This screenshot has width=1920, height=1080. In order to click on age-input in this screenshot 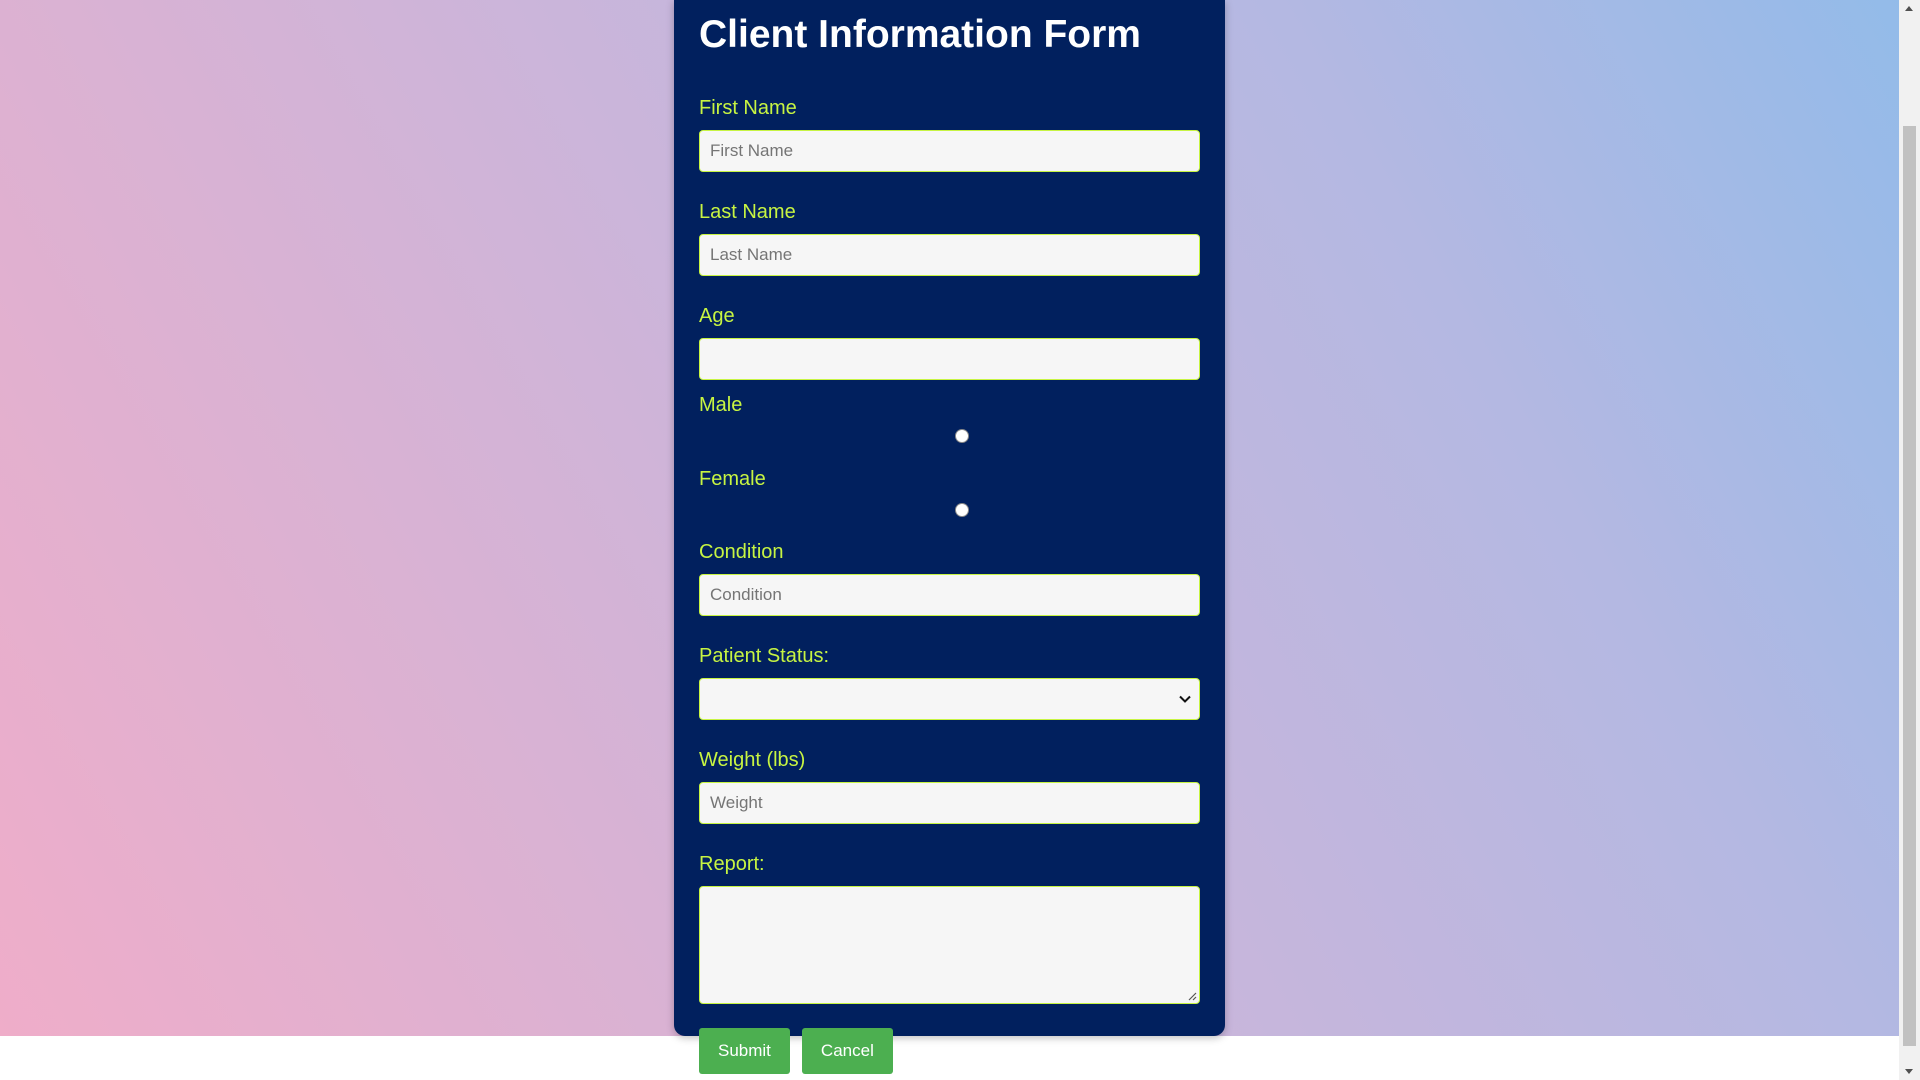, I will do `click(949, 359)`.